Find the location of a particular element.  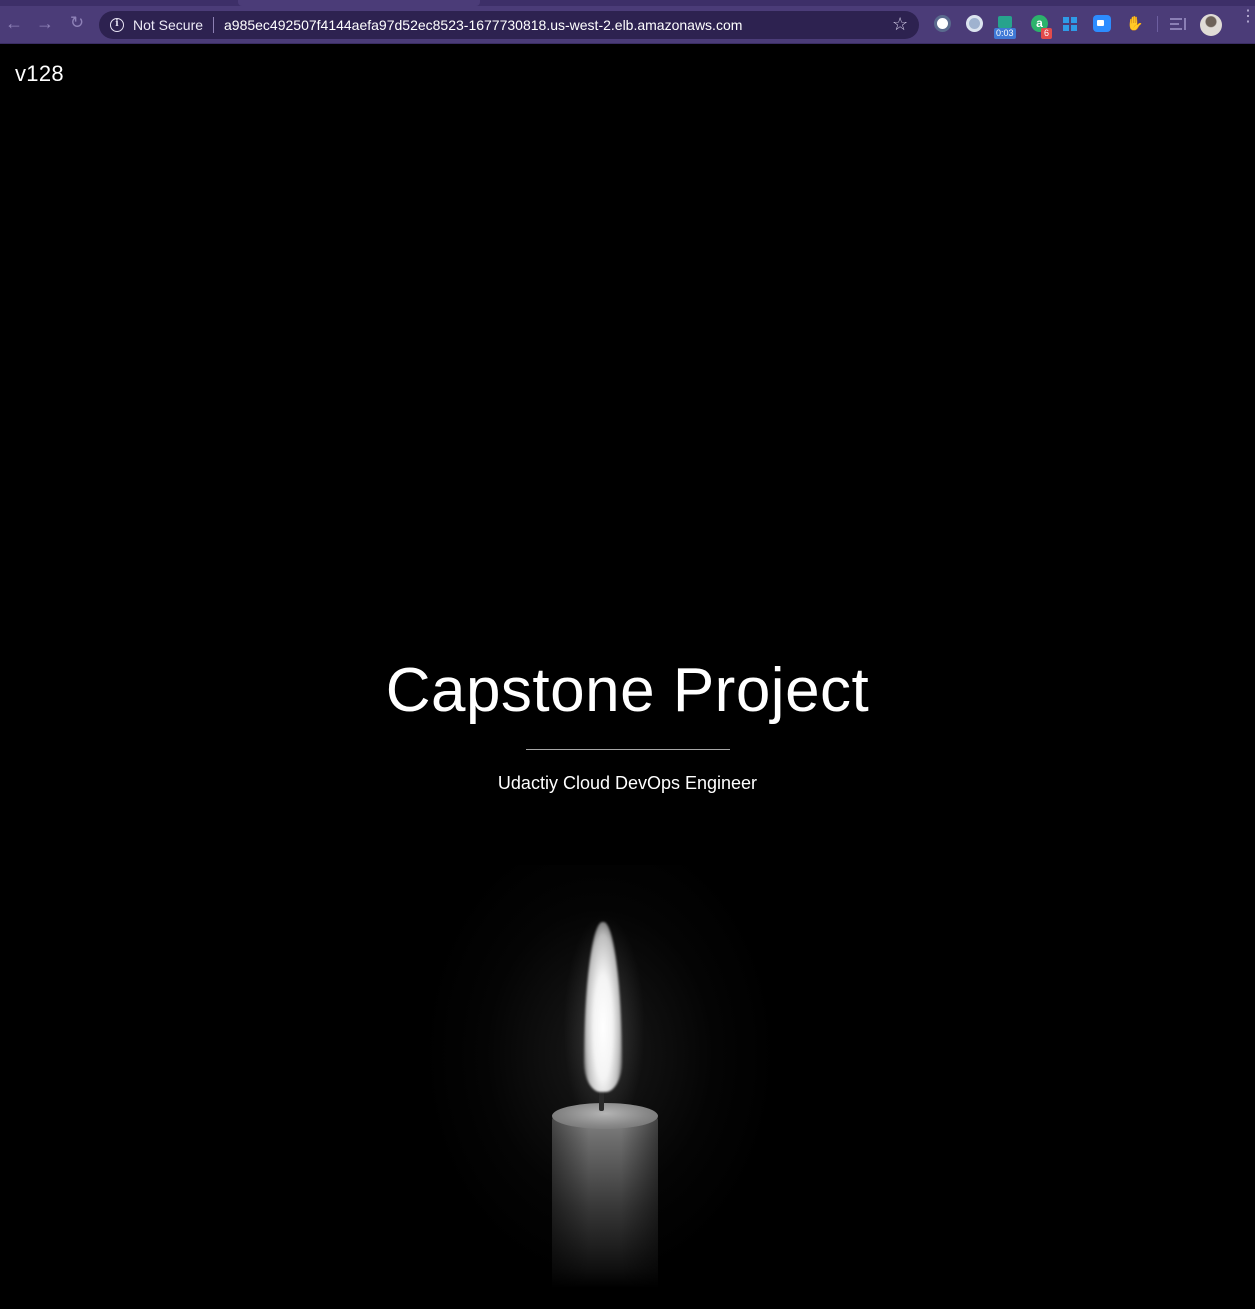

hand-icon: ✋ is located at coordinates (1134, 23).